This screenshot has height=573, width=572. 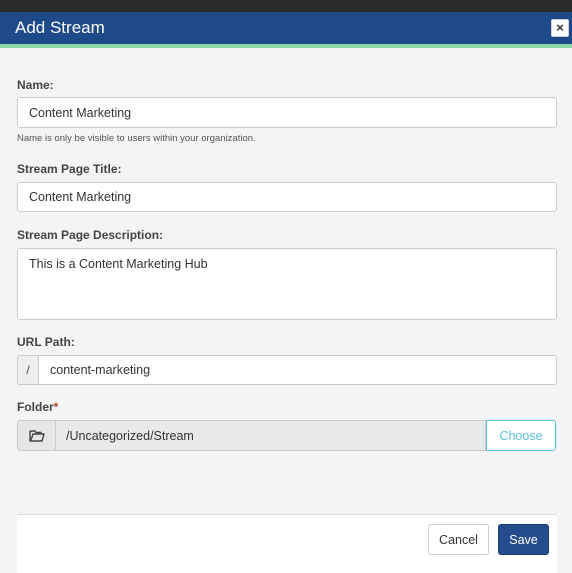 I want to click on folder-group: /Uncategorized/Stream Choose, so click(x=286, y=435).